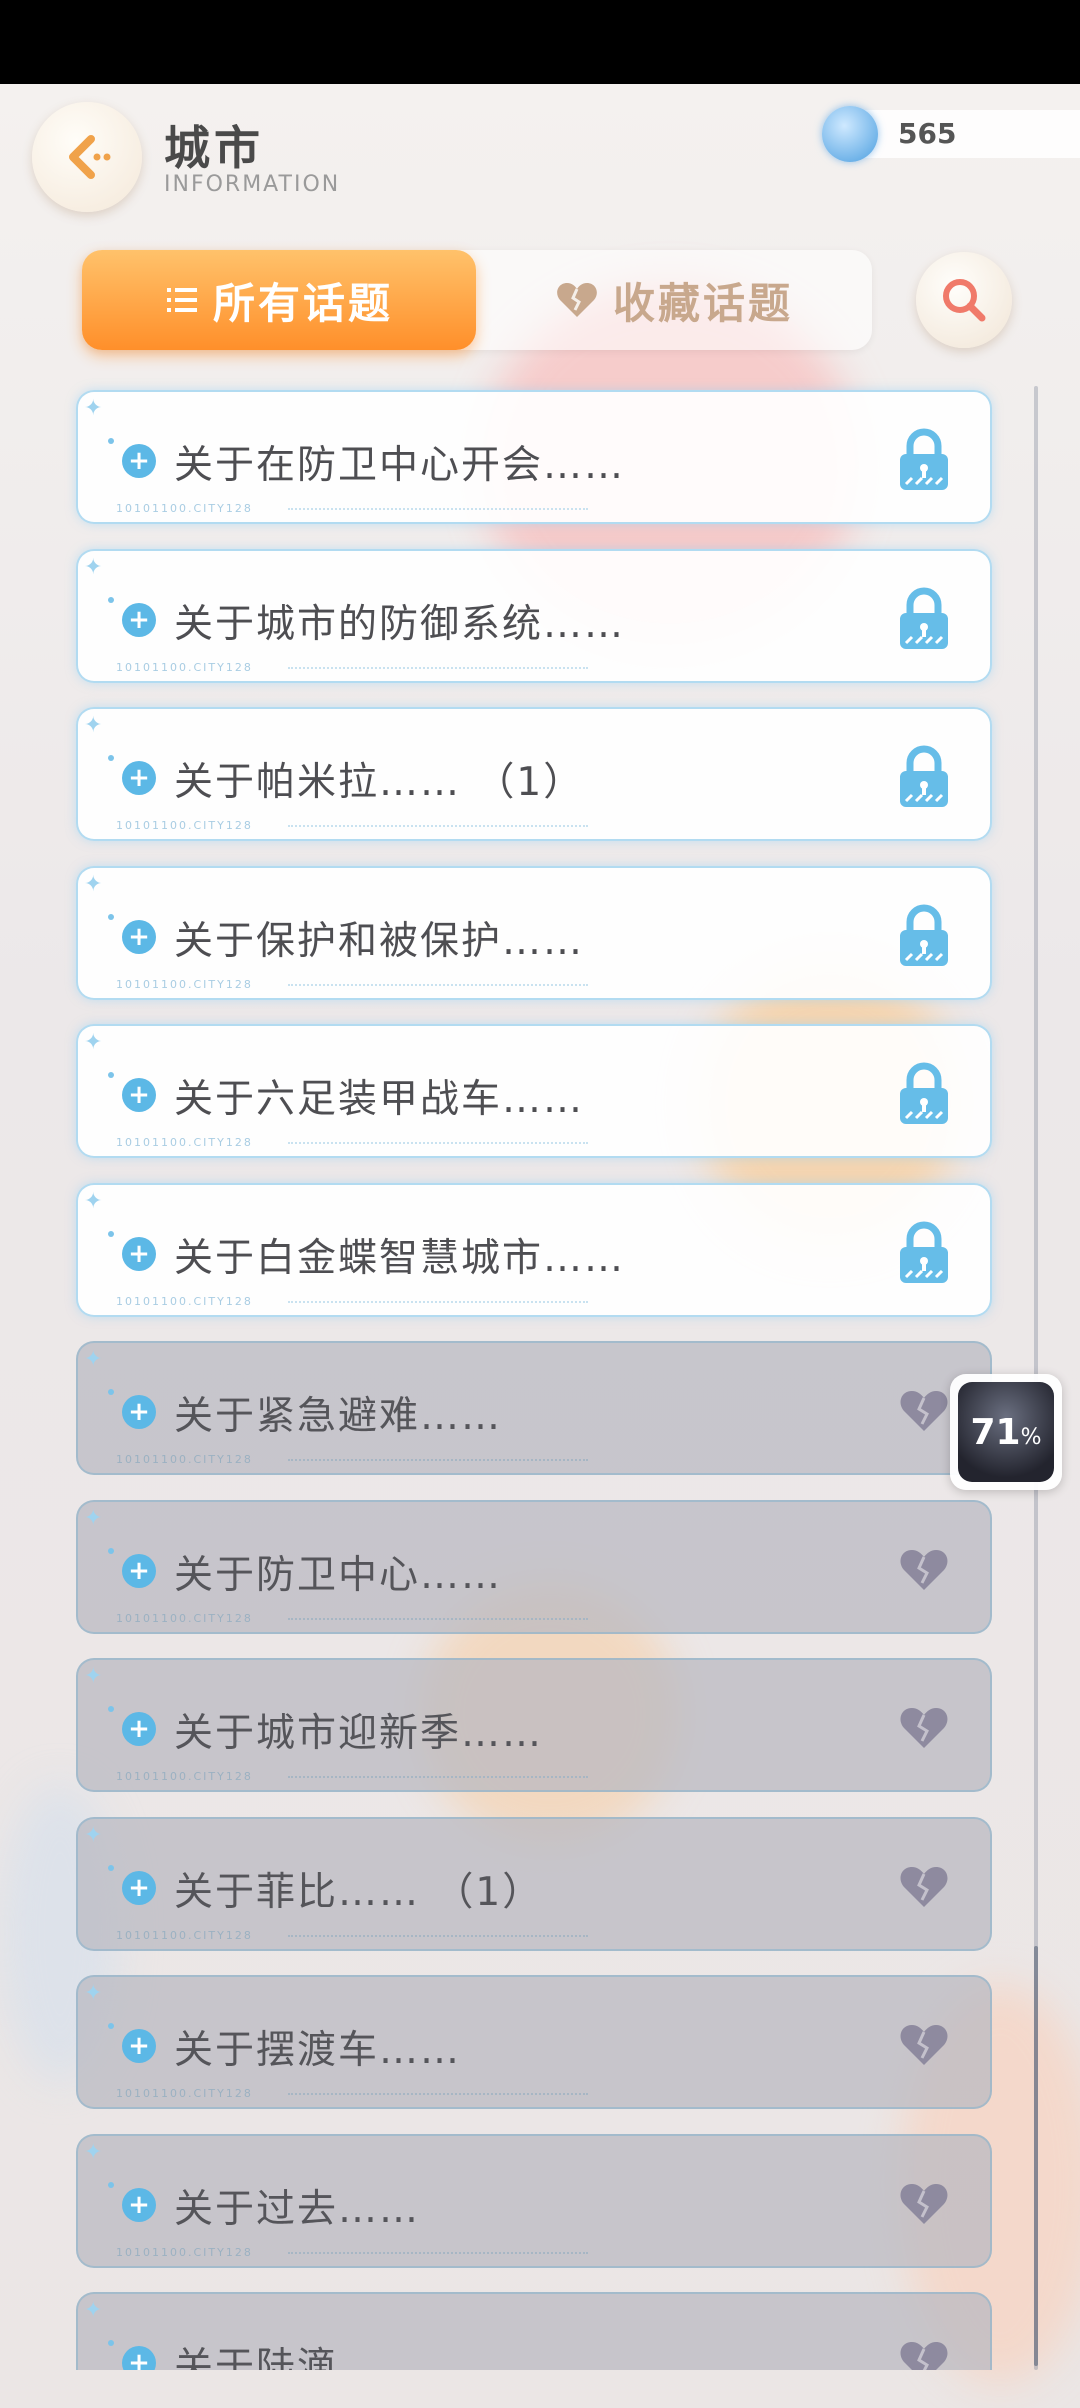  I want to click on topic-item: ✦ + 关于白金蝶智慧城市…… 10101100.CITY128, so click(534, 1250).